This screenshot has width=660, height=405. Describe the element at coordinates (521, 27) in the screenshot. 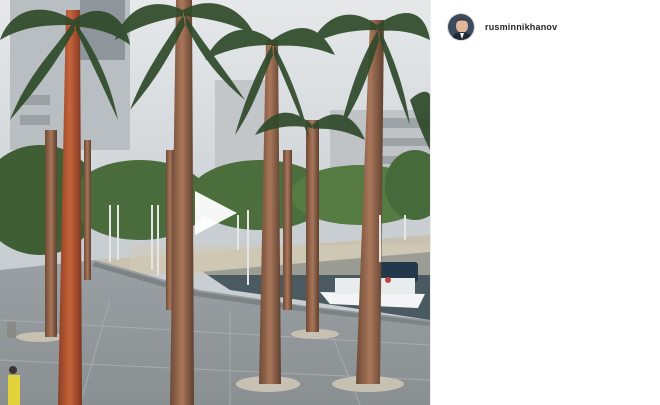

I see `username-link: rusminnikhanov` at that location.